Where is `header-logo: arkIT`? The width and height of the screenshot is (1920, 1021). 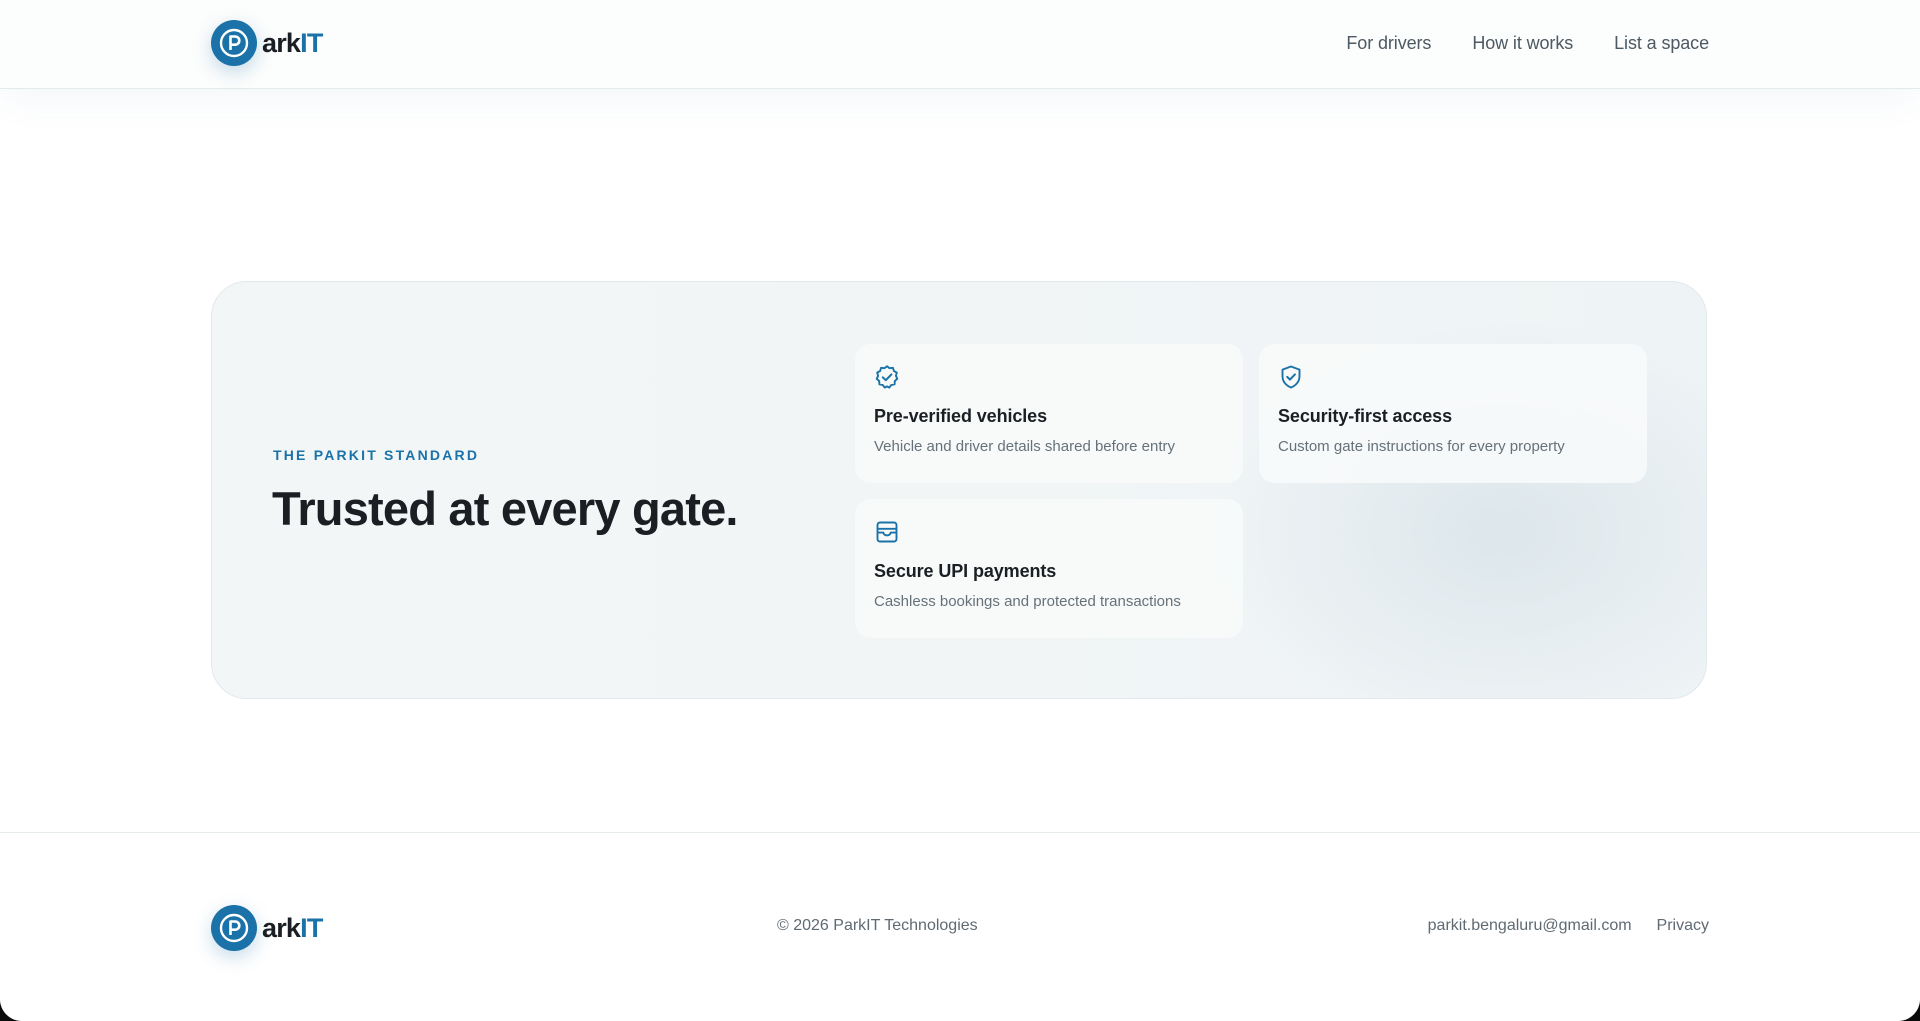
header-logo: arkIT is located at coordinates (267, 43).